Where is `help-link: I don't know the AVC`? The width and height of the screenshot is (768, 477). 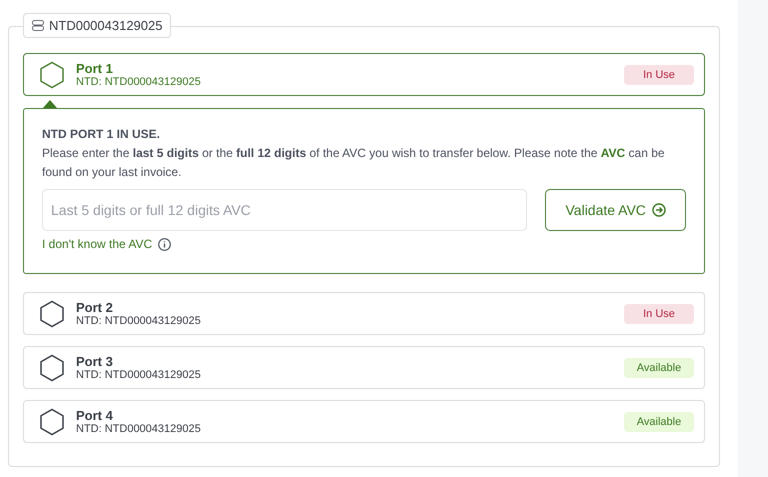
help-link: I don't know the AVC is located at coordinates (97, 244).